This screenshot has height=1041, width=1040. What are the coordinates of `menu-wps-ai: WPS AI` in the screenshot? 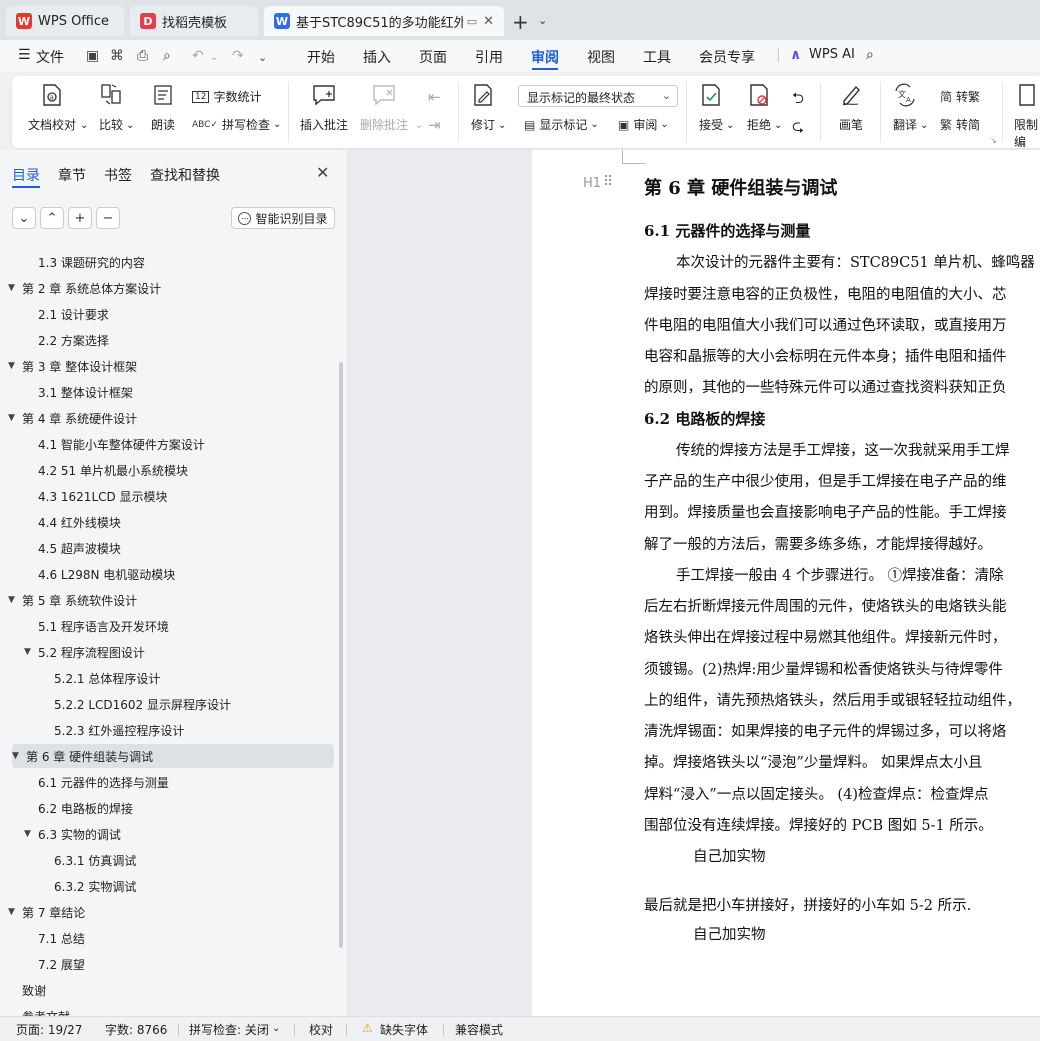 It's located at (832, 54).